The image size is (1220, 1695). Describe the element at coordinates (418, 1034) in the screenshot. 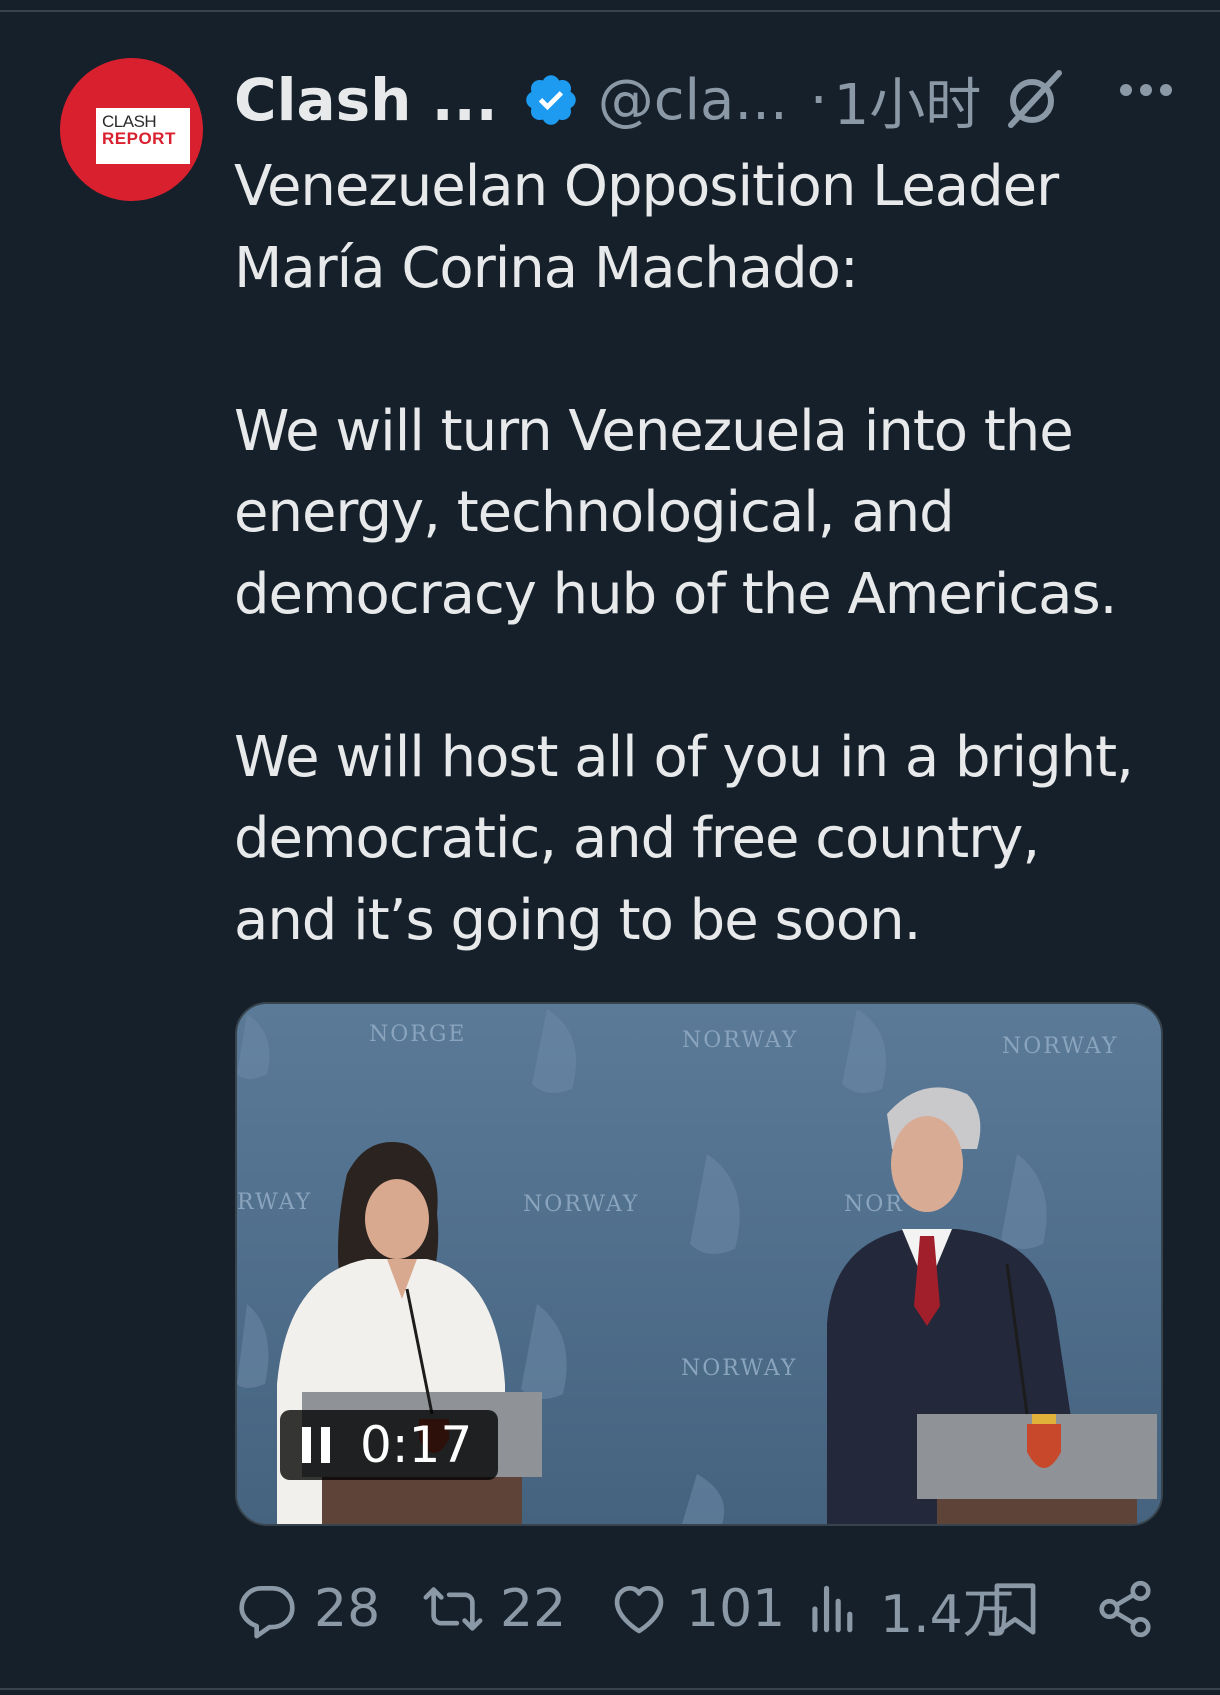

I see `watermark: NORGE` at that location.